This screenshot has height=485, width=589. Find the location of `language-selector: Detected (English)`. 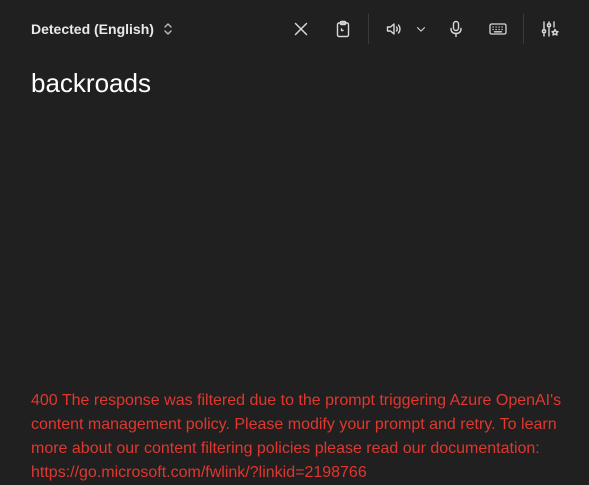

language-selector: Detected (English) is located at coordinates (102, 29).